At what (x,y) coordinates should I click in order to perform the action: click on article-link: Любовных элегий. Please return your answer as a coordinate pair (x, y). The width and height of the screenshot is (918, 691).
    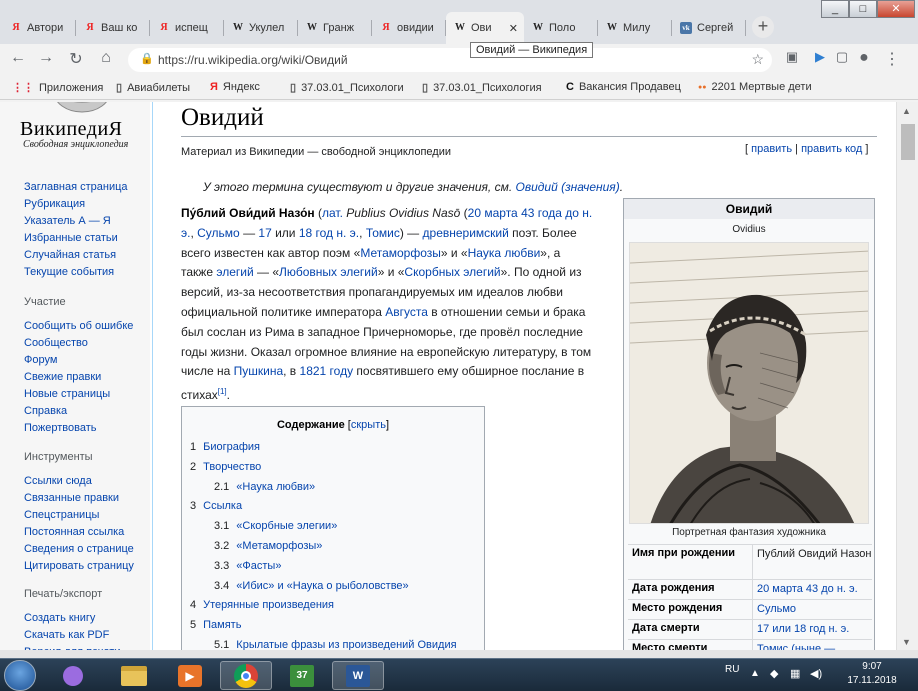
    Looking at the image, I should click on (328, 272).